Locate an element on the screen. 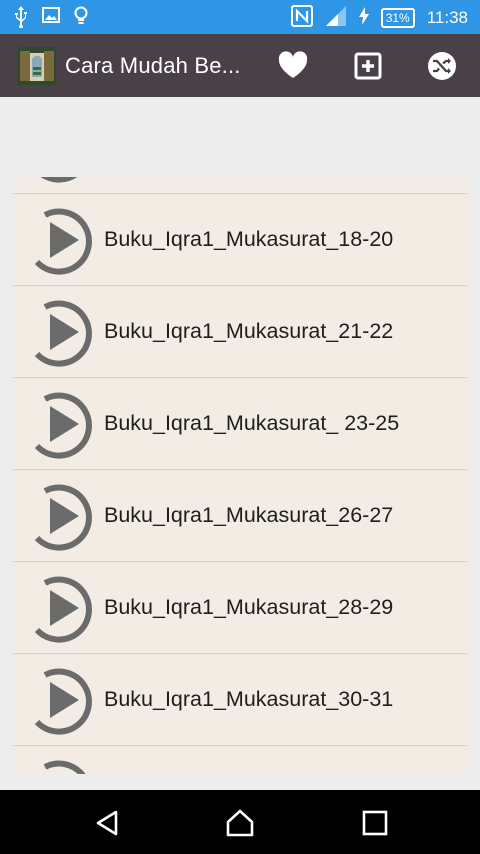 The image size is (480, 854). shuffle-button is located at coordinates (442, 66).